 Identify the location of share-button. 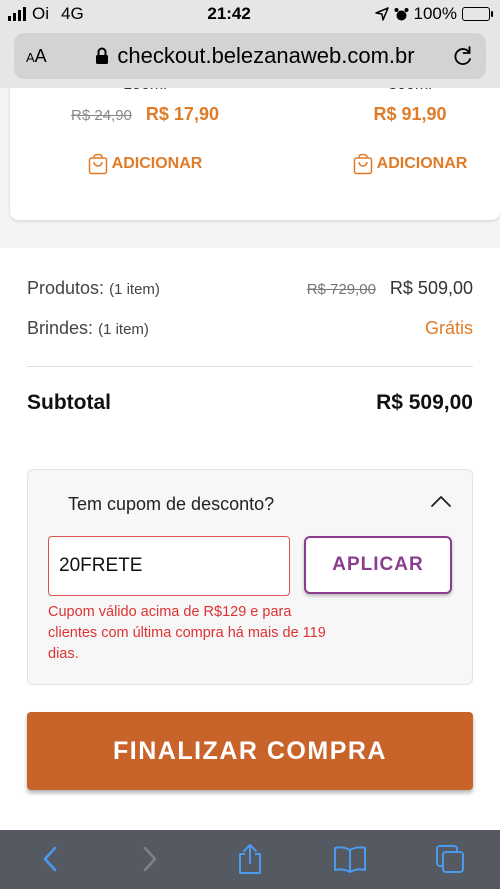
(250, 859).